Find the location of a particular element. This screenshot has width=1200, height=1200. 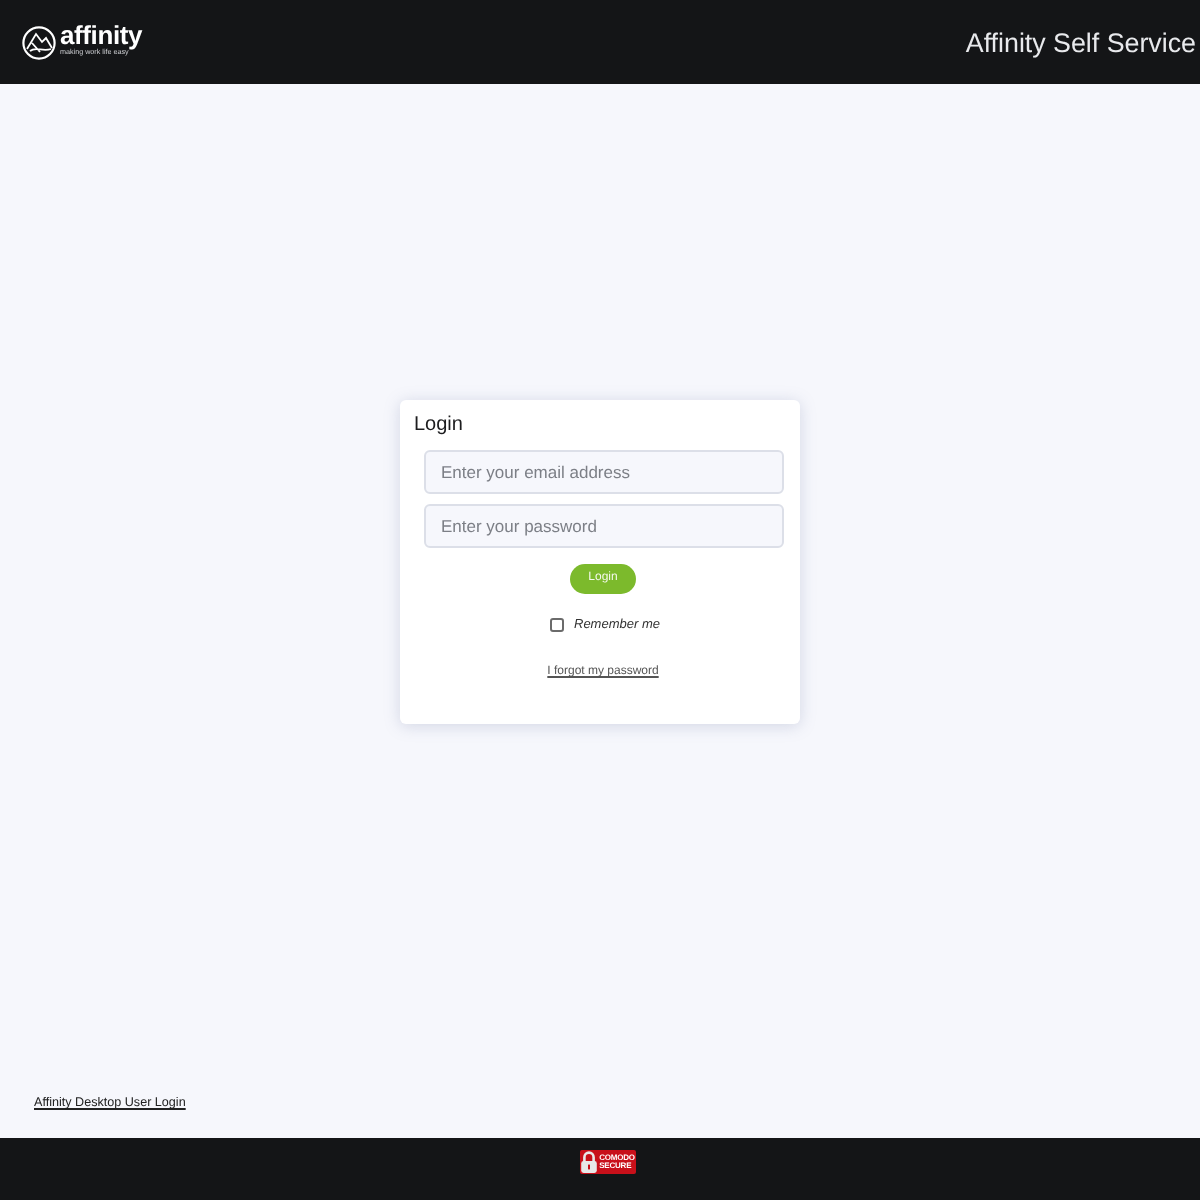

site-title: Affinity Self Service is located at coordinates (1080, 42).